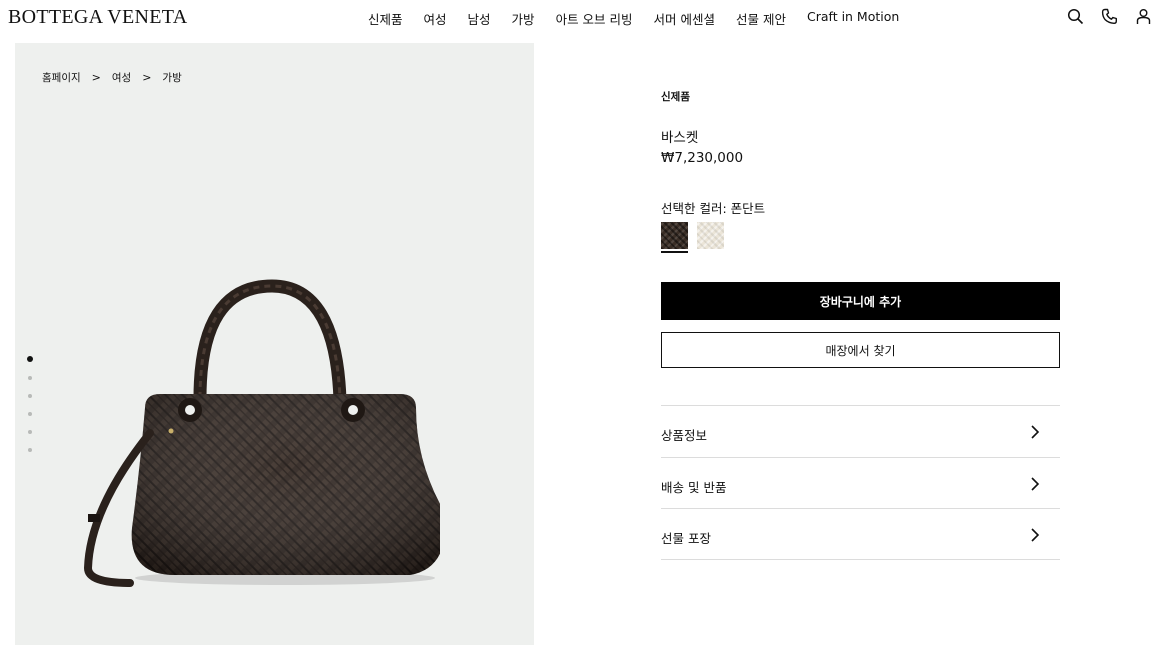 The image size is (1161, 645). Describe the element at coordinates (860, 534) in the screenshot. I see `accordion-gift-wrapping: 선물 포장` at that location.